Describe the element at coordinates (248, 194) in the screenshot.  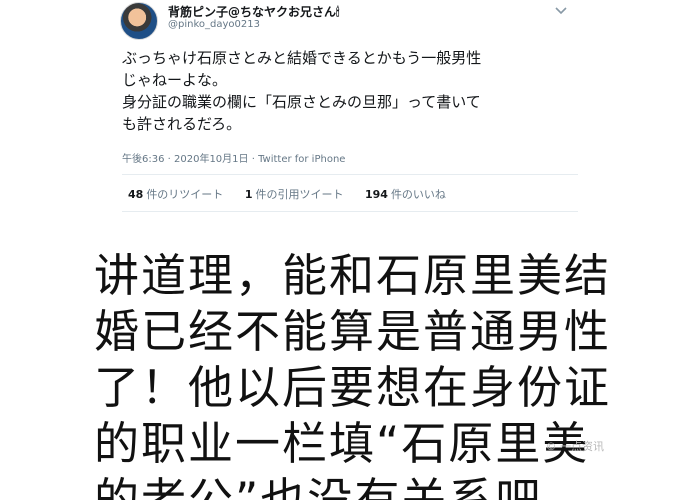
I see `quote-count-value: 1` at that location.